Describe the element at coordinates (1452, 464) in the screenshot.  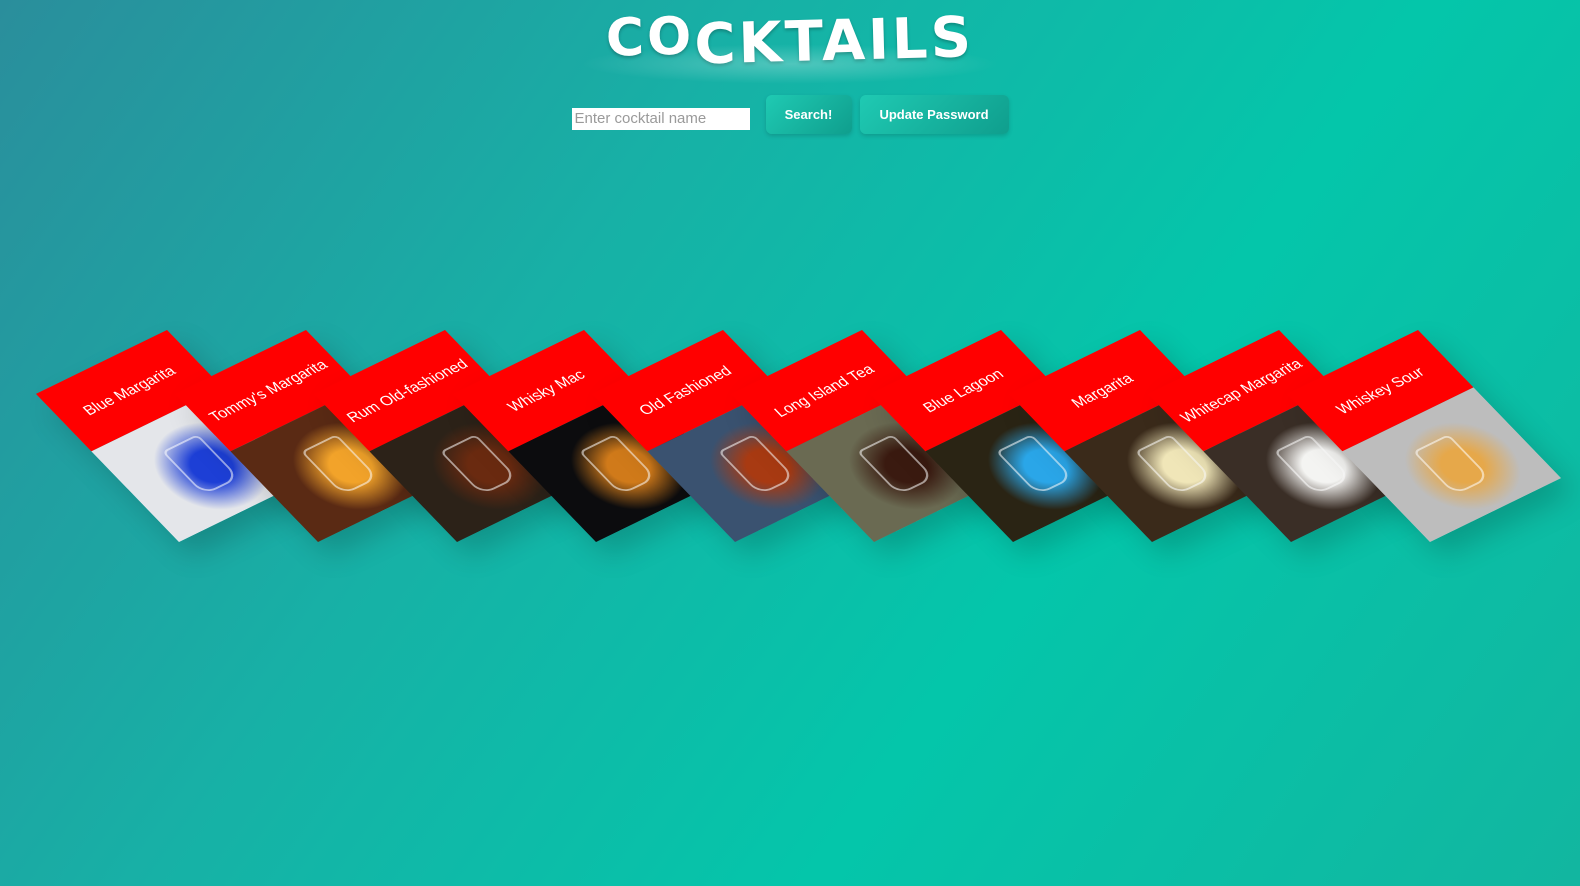
I see `glass-icon` at that location.